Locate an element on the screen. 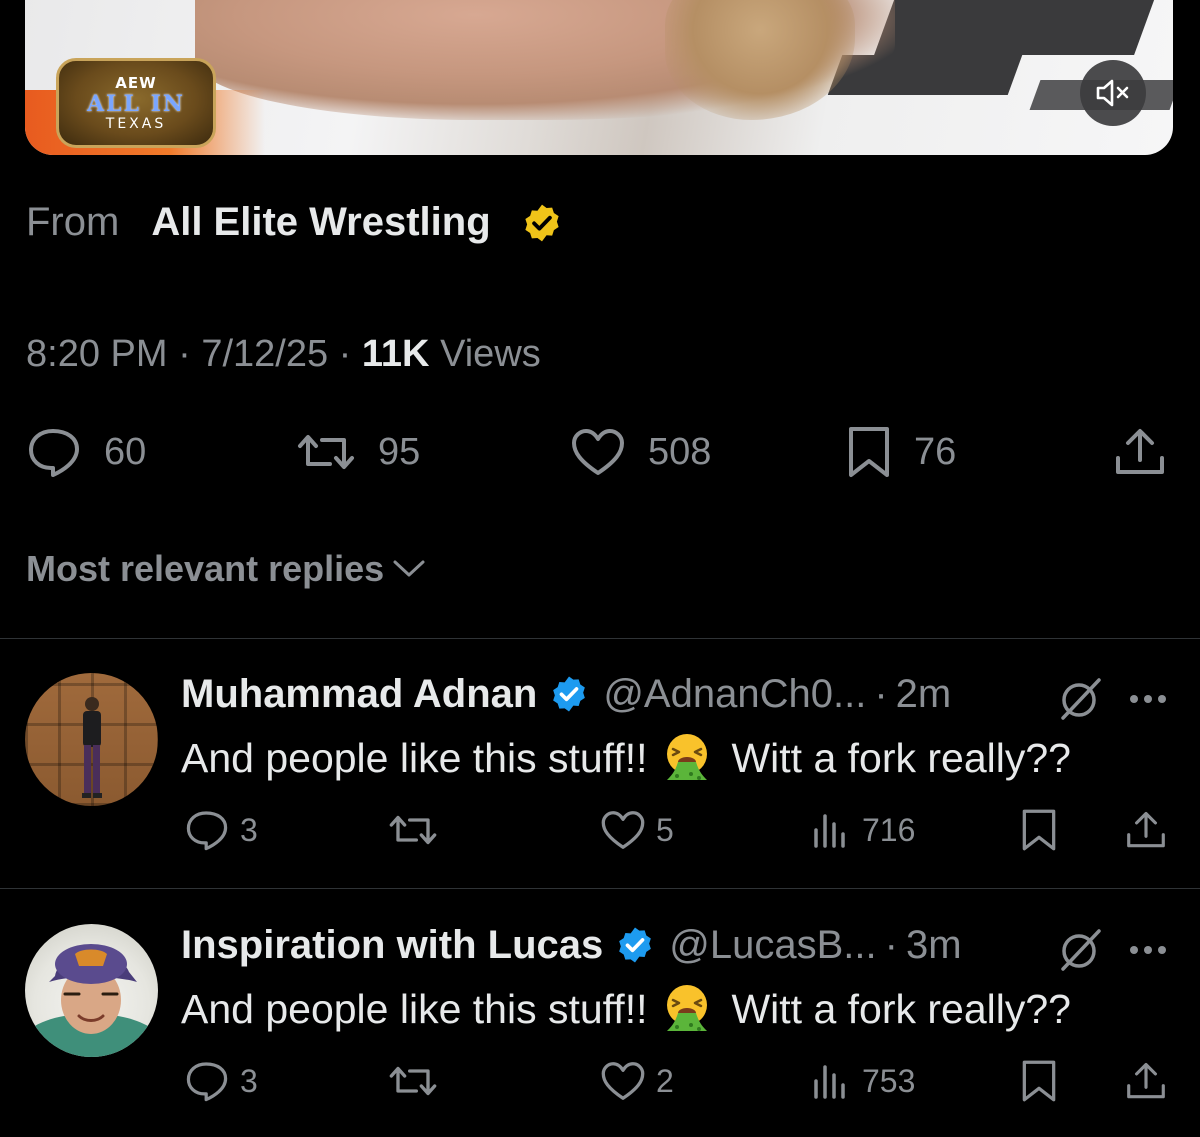  reply-header: Muhammad Adnan @AdnanCh0... · 2m is located at coordinates (566, 694).